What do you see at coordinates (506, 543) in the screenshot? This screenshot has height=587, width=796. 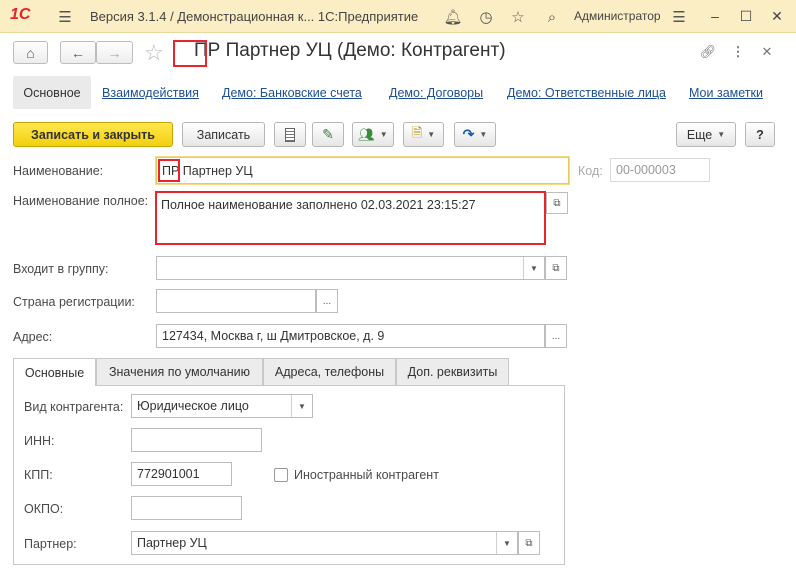 I see `partner-dropdown-icon: ▼` at bounding box center [506, 543].